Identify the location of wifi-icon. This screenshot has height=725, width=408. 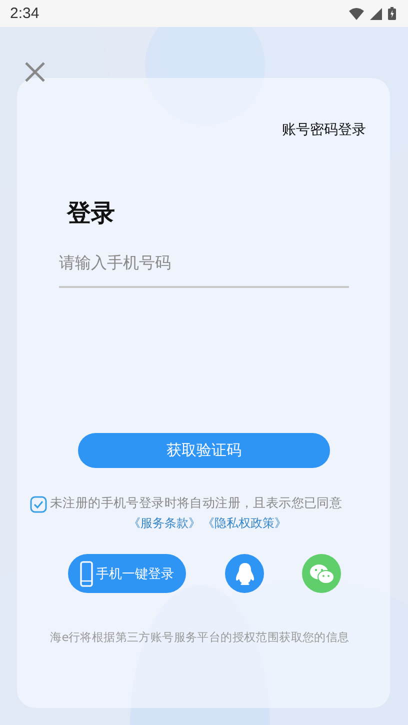
(356, 14).